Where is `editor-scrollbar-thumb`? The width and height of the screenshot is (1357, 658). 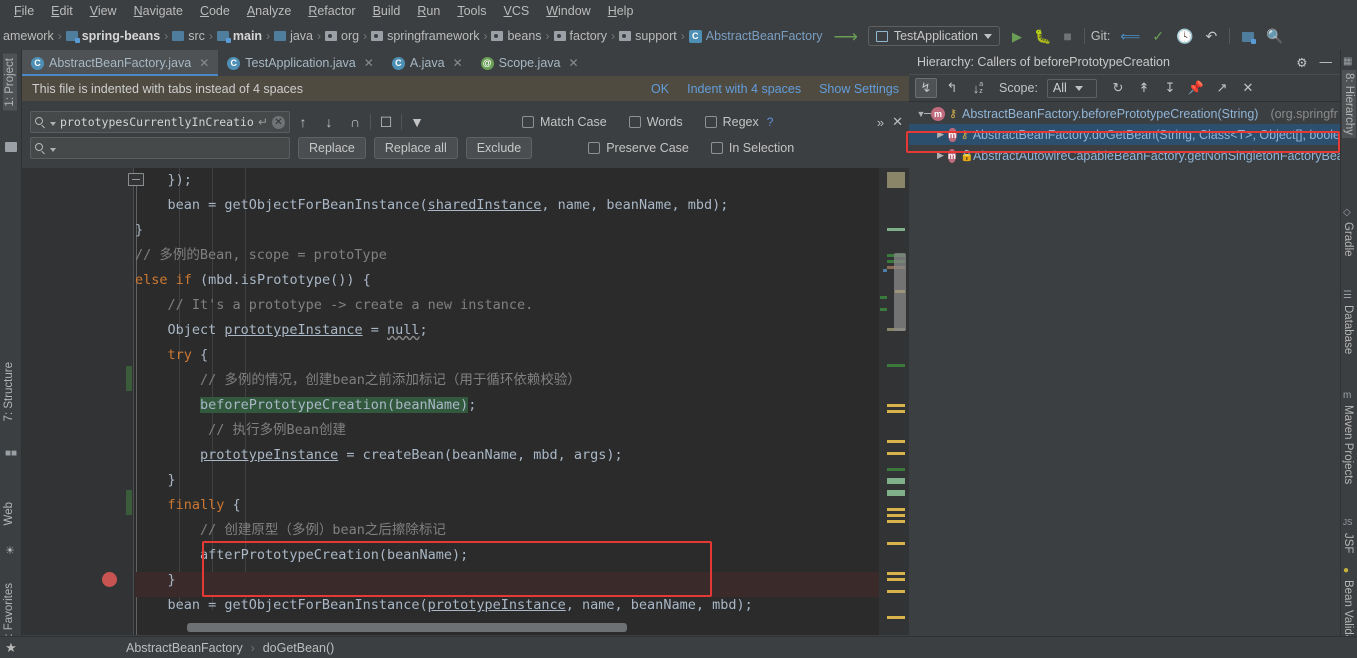
editor-scrollbar-thumb is located at coordinates (900, 292).